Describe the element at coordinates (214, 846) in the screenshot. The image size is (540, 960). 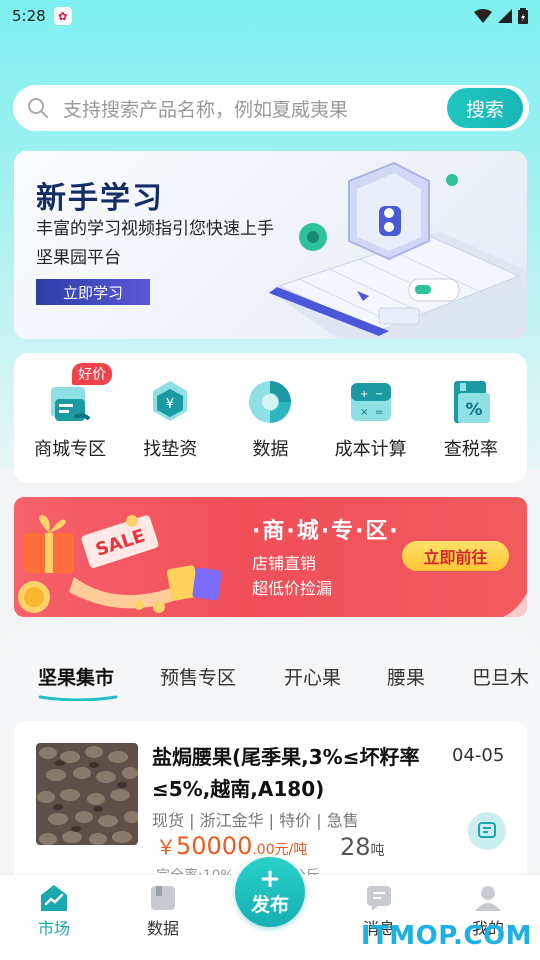
I see `price-value: 50000` at that location.